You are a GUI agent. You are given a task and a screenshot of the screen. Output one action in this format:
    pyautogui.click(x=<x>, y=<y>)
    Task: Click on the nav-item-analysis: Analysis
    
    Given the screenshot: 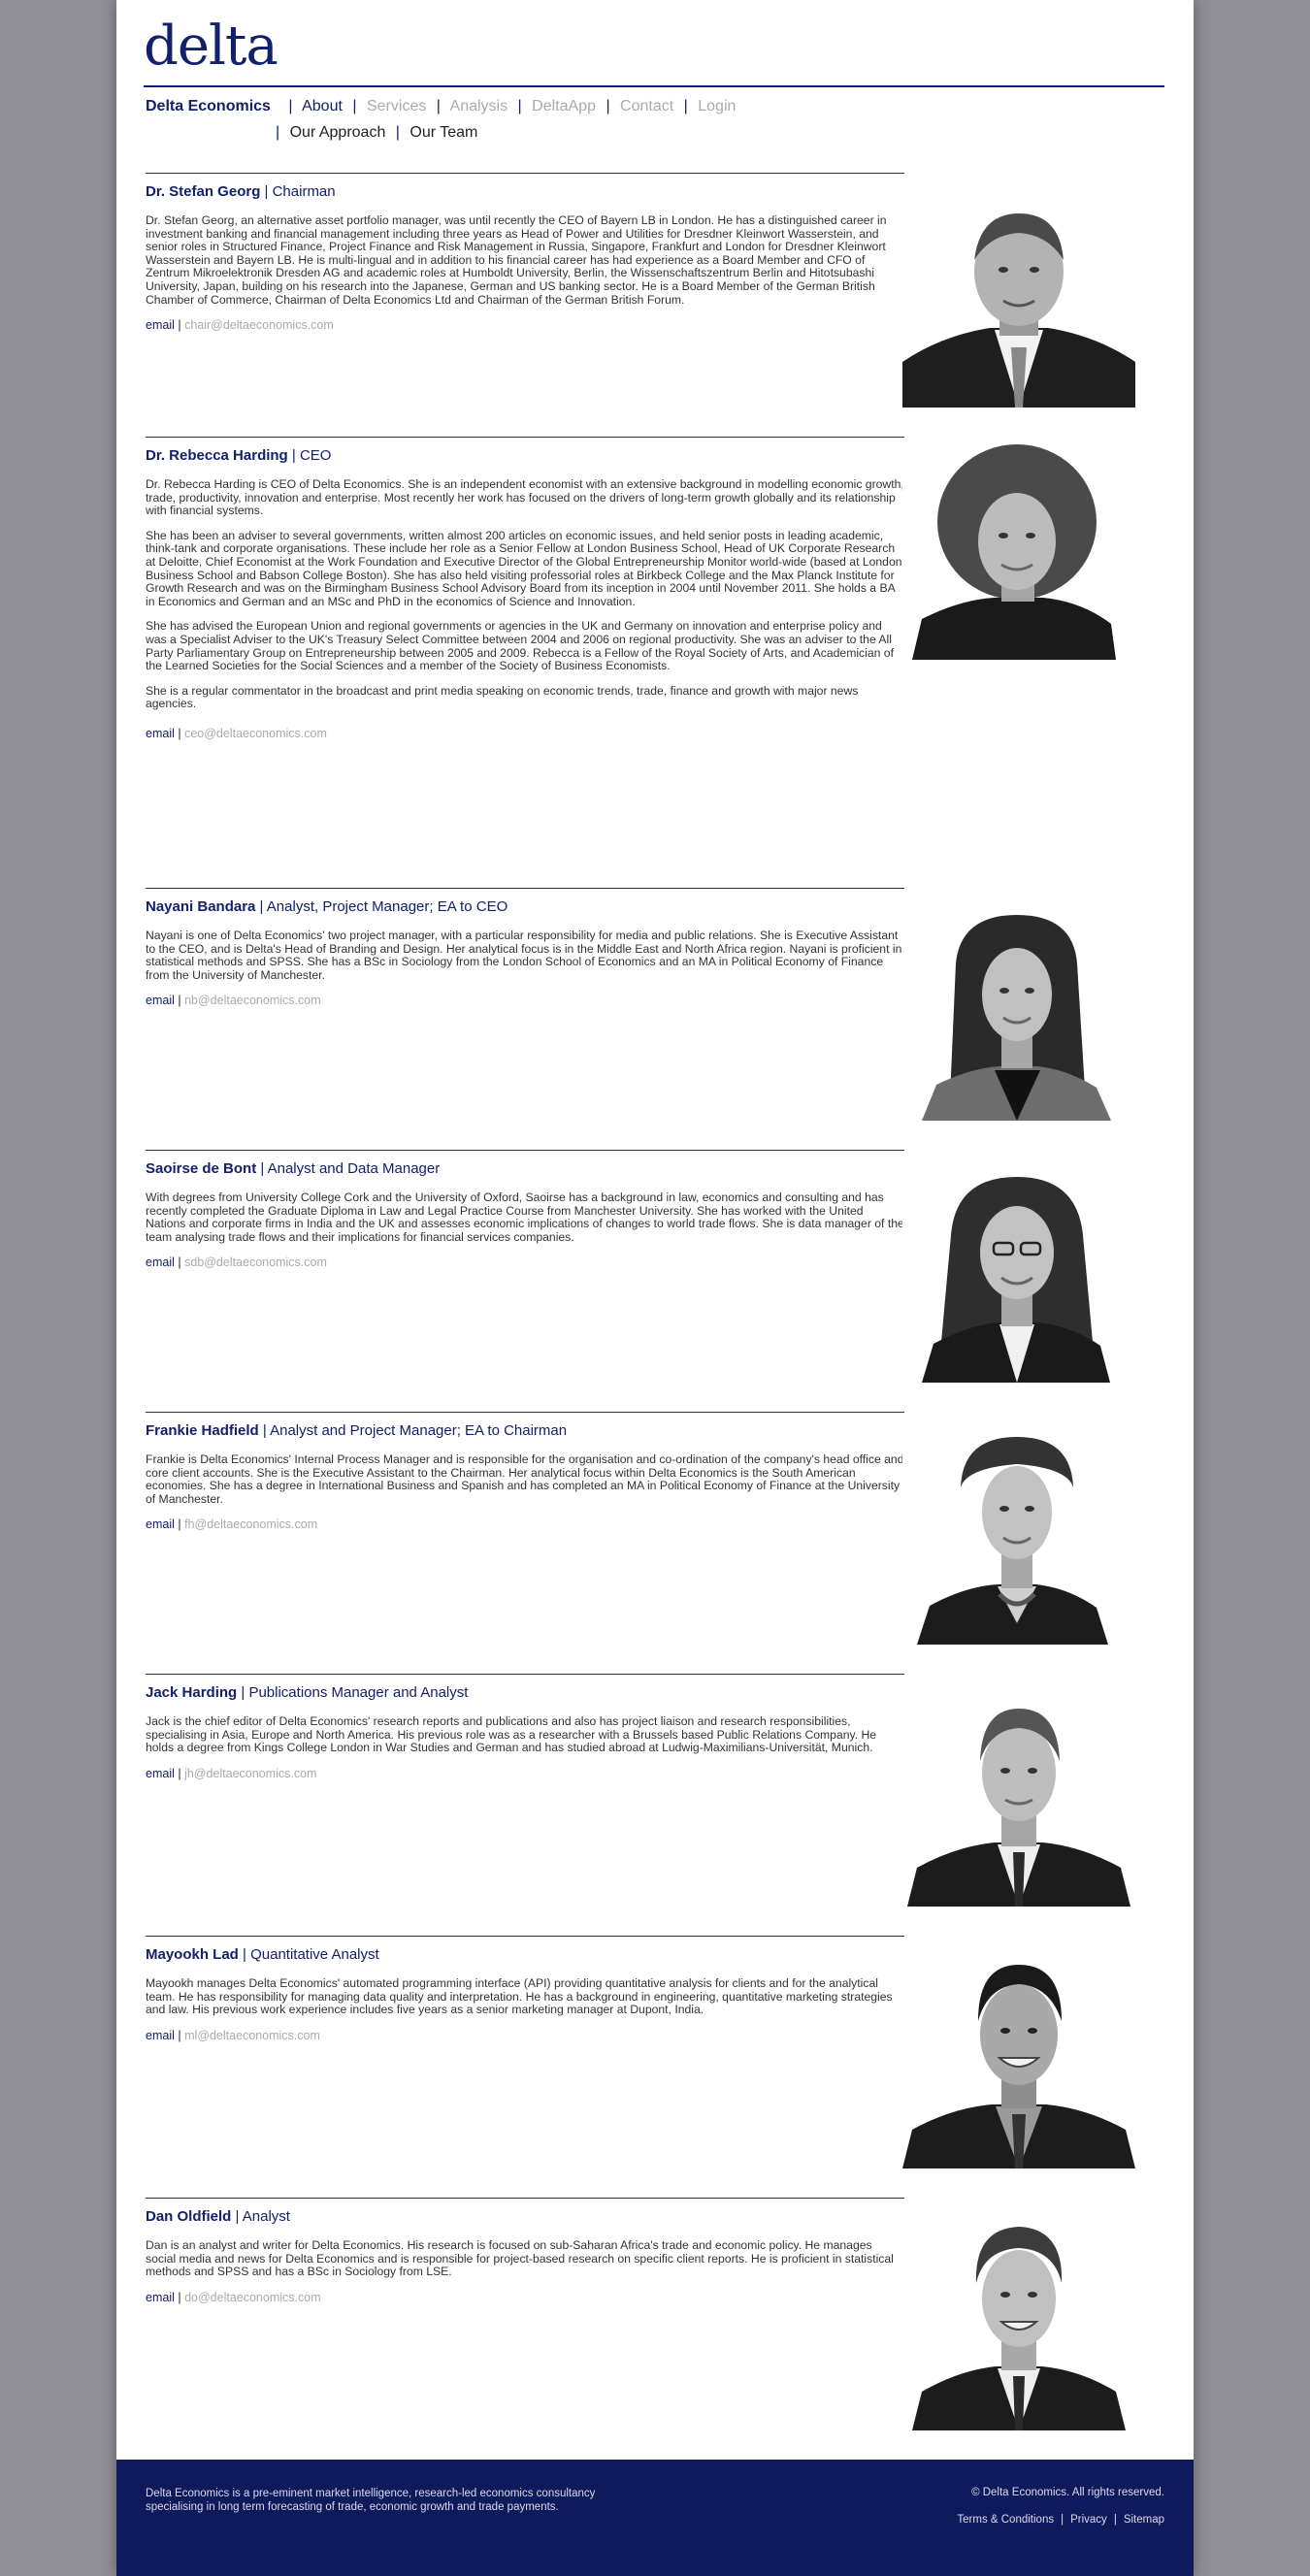 What is the action you would take?
    pyautogui.click(x=479, y=106)
    